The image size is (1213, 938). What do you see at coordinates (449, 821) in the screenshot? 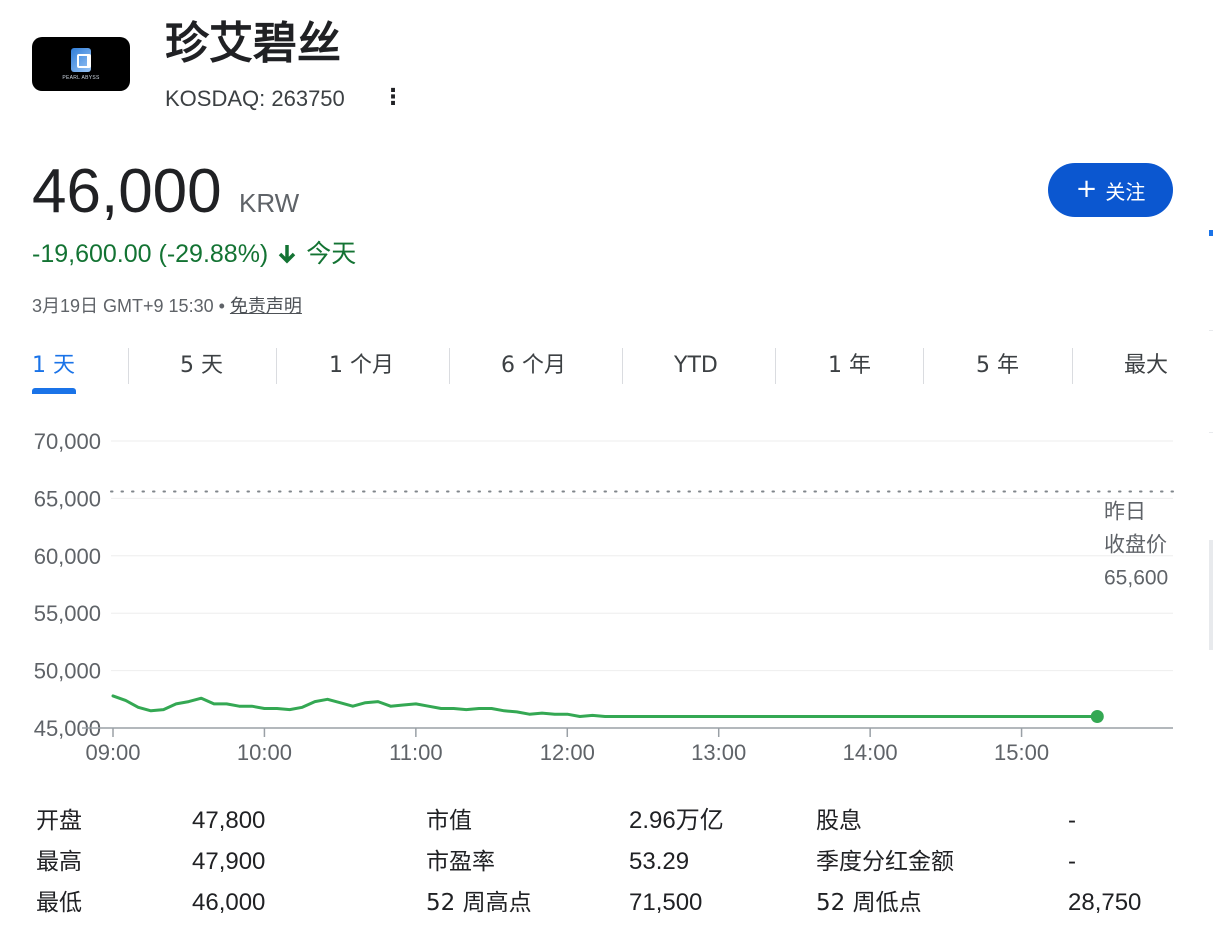
I see `stat-market-cap-label: 市值` at bounding box center [449, 821].